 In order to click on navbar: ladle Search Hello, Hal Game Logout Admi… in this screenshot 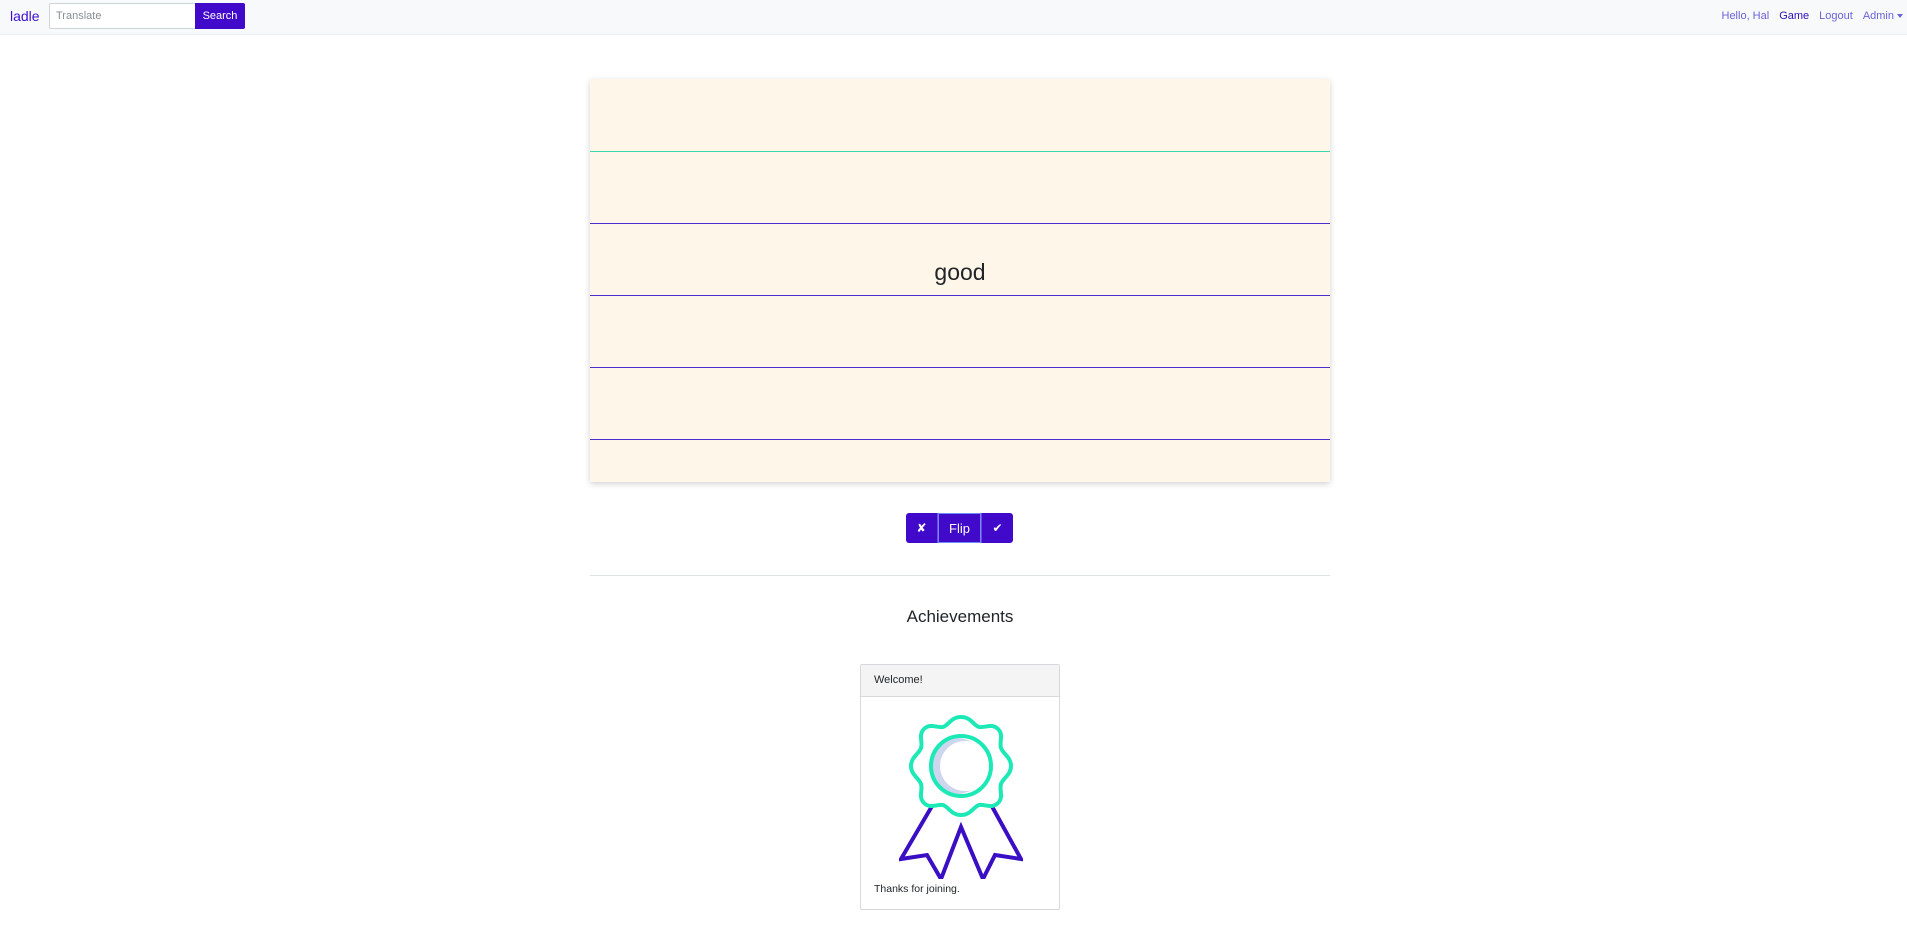, I will do `click(953, 17)`.